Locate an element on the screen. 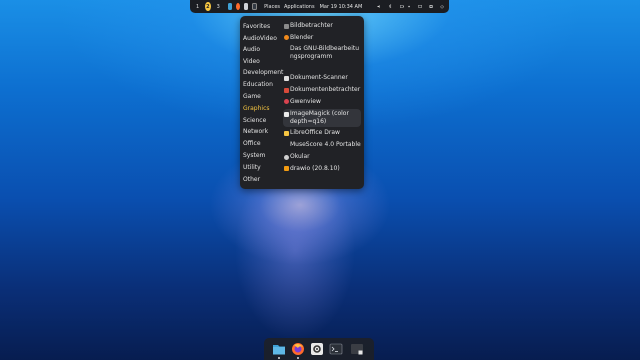 The image size is (640, 360). category-graphics: Graphics is located at coordinates (264, 108).